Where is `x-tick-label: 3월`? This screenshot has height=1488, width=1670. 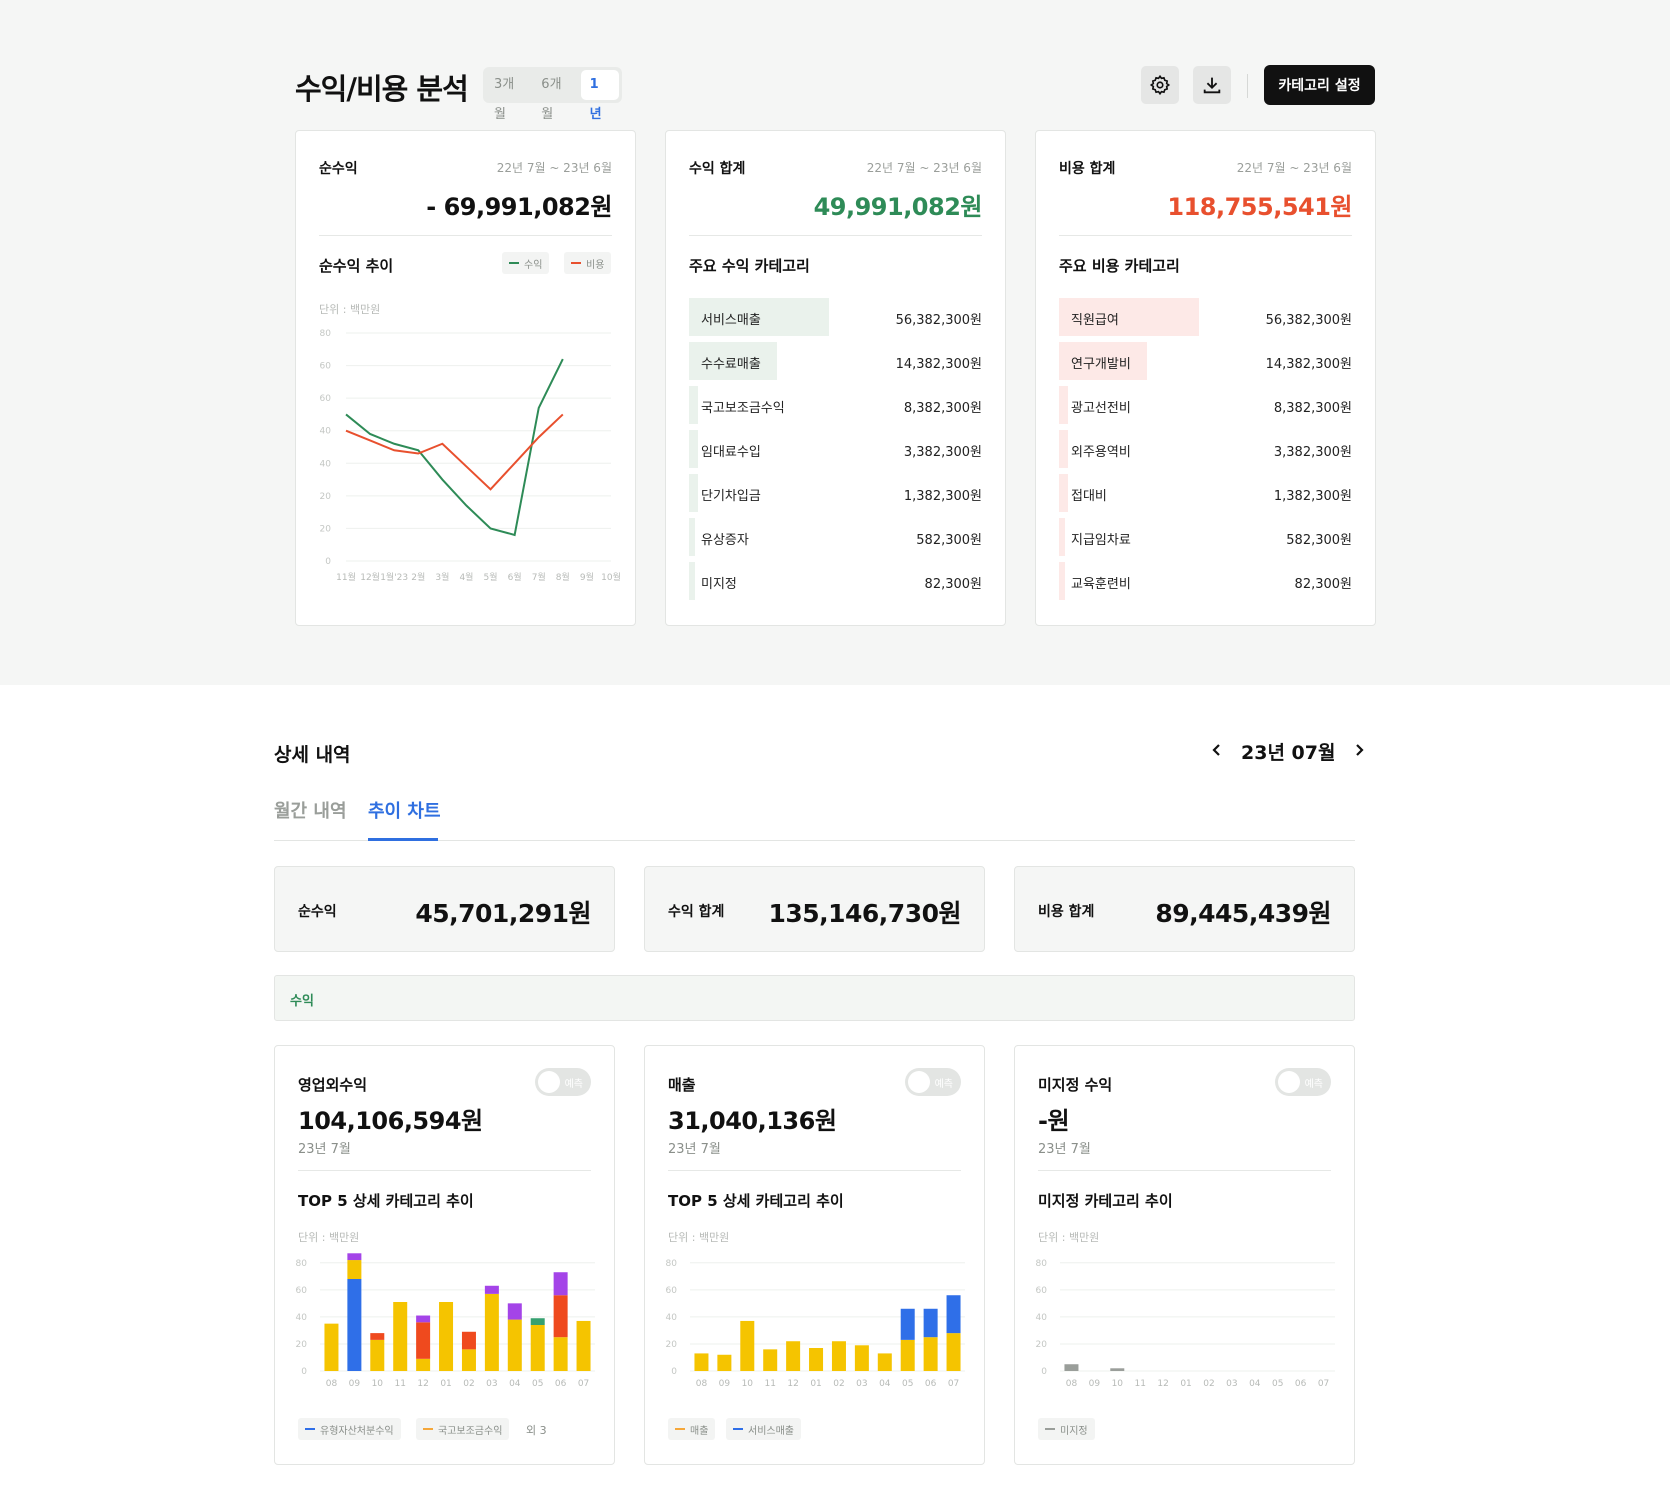 x-tick-label: 3월 is located at coordinates (442, 577).